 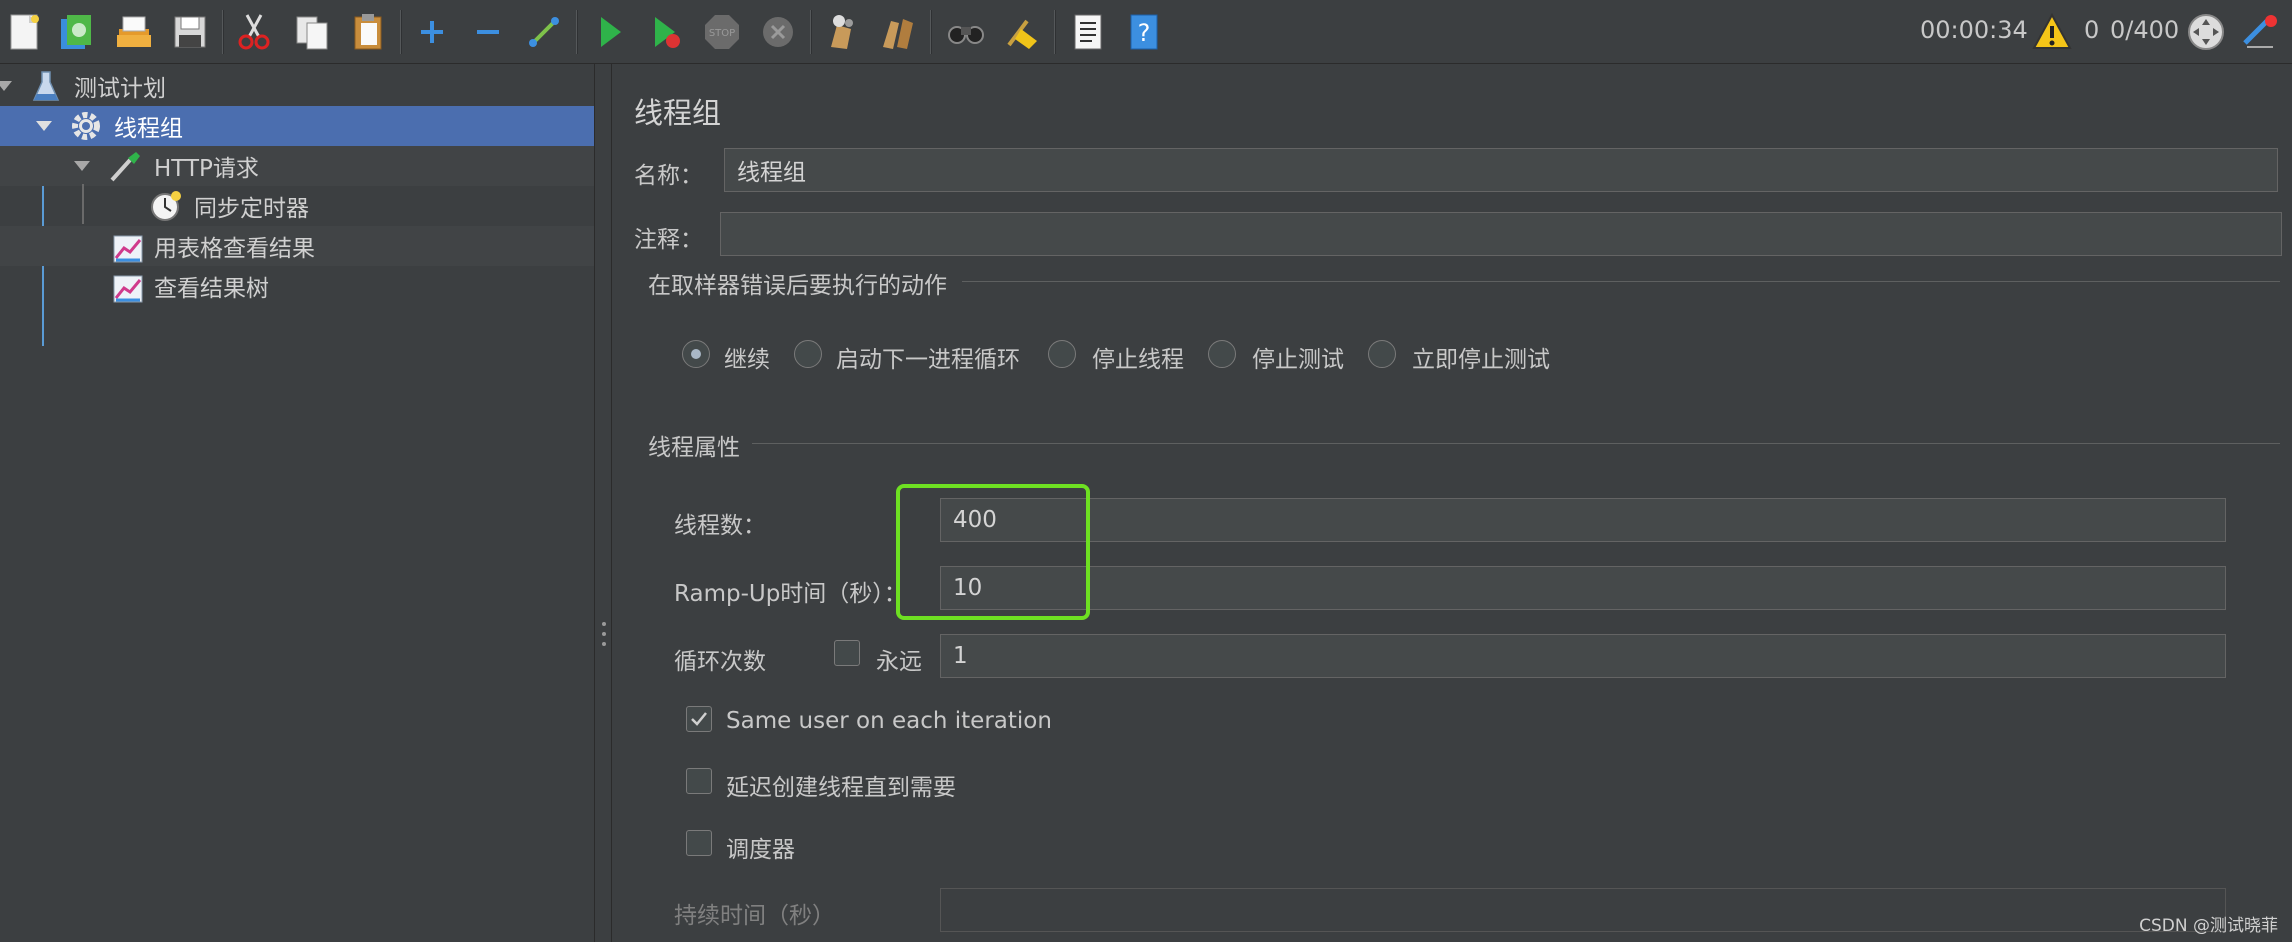 I want to click on stop-icon: STOP, so click(x=722, y=32).